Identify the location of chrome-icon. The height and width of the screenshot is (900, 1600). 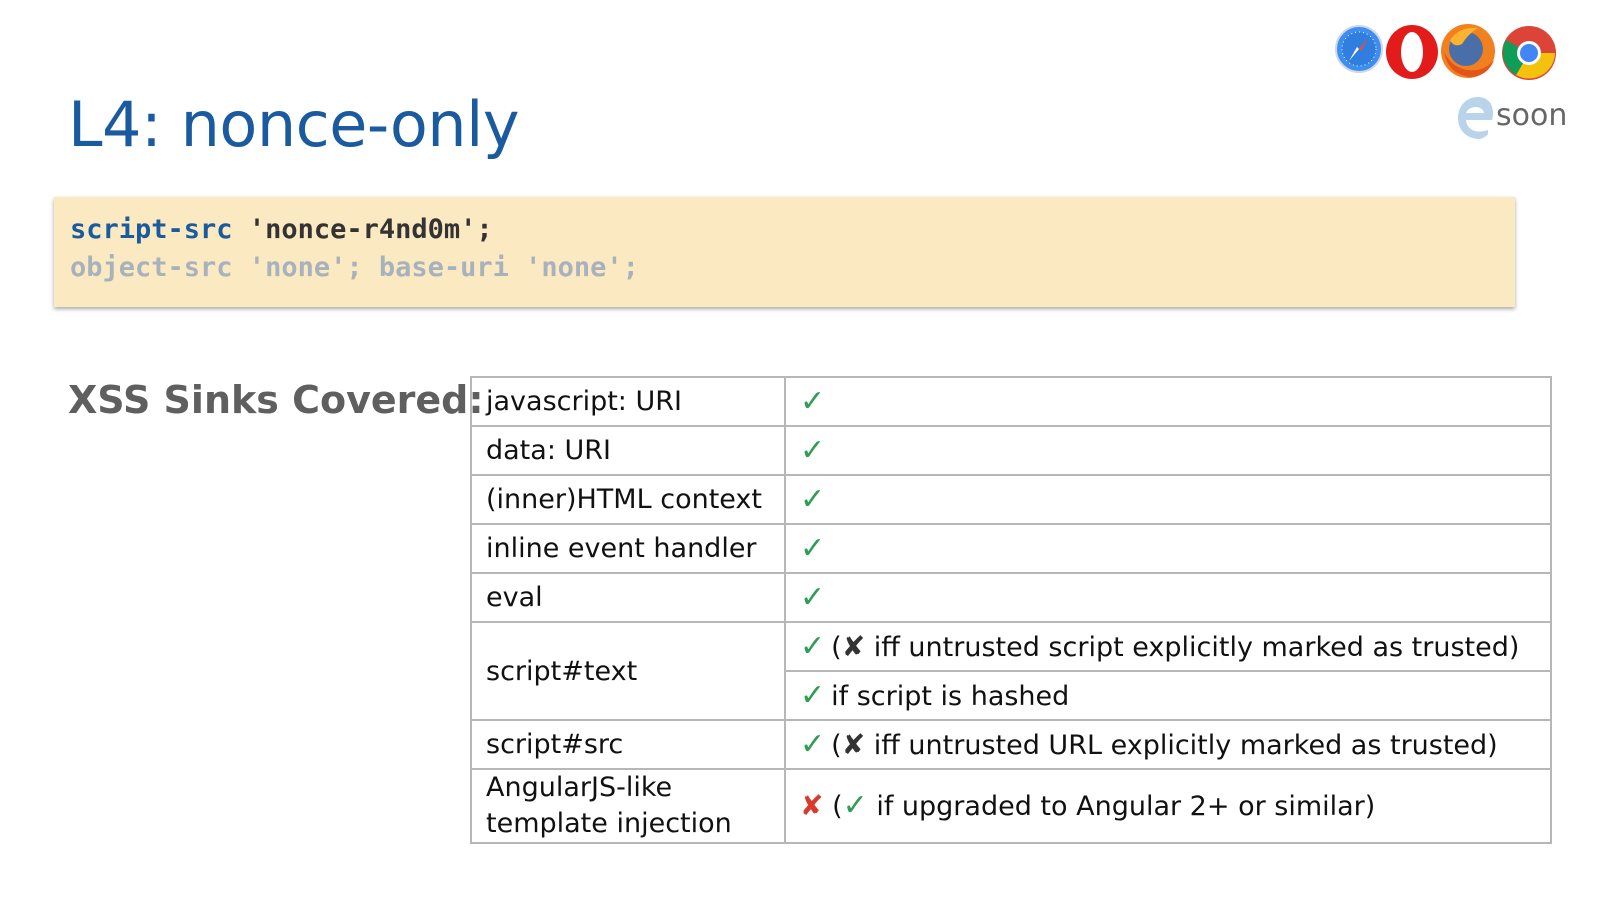
(1529, 53).